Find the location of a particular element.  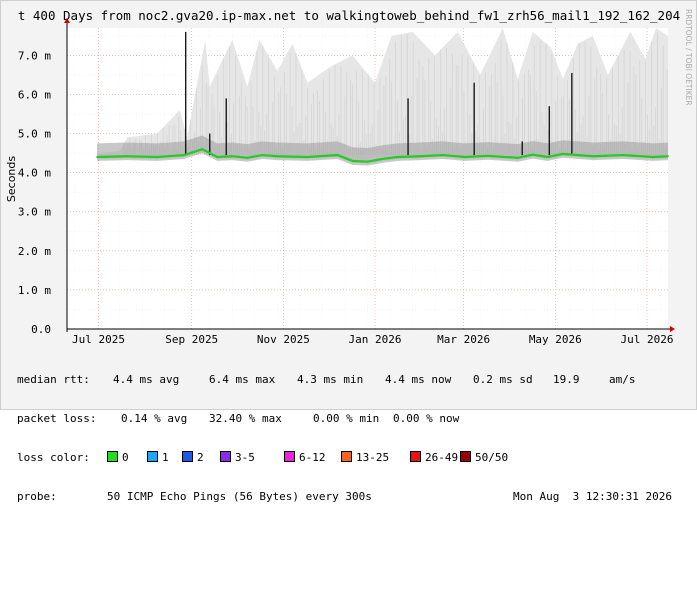

probe-label: probe: is located at coordinates (37, 496).